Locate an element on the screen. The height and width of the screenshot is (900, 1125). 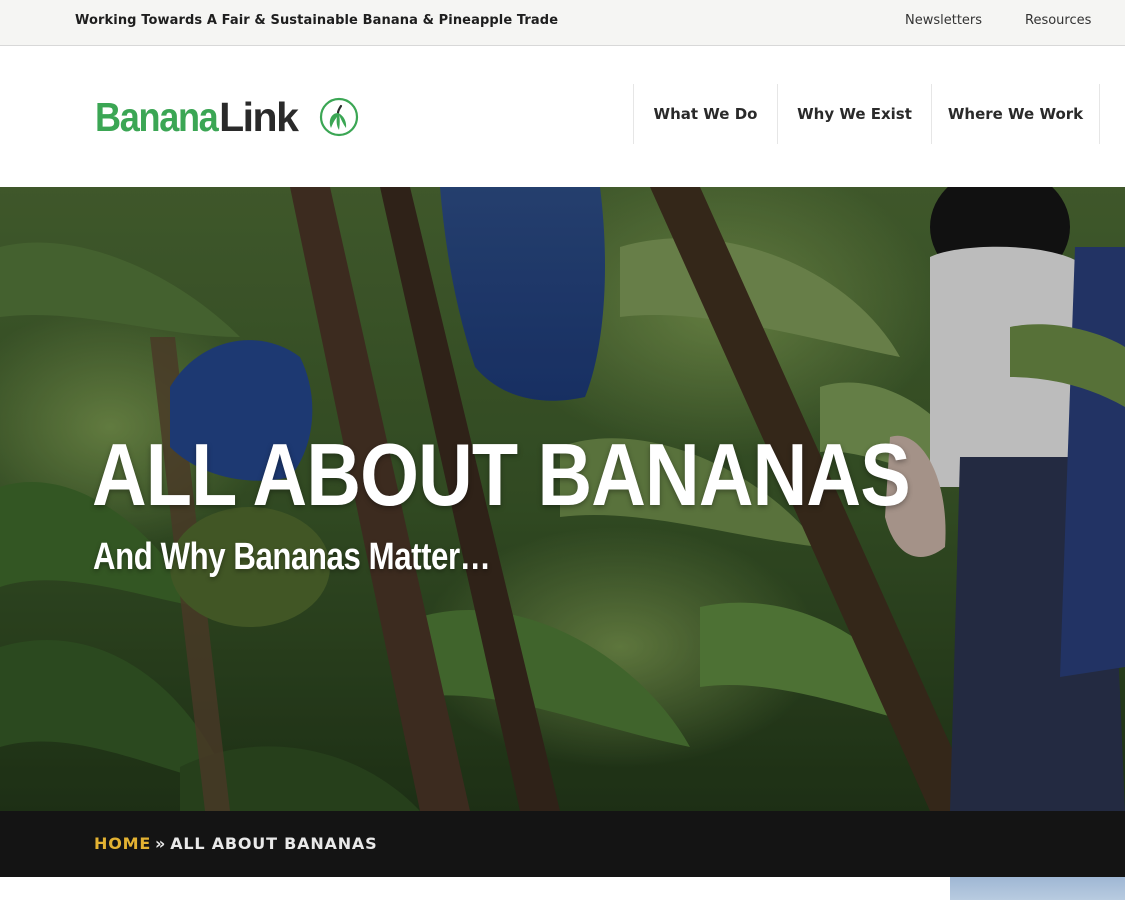
breadcrumb-home-link: HOME is located at coordinates (122, 843).